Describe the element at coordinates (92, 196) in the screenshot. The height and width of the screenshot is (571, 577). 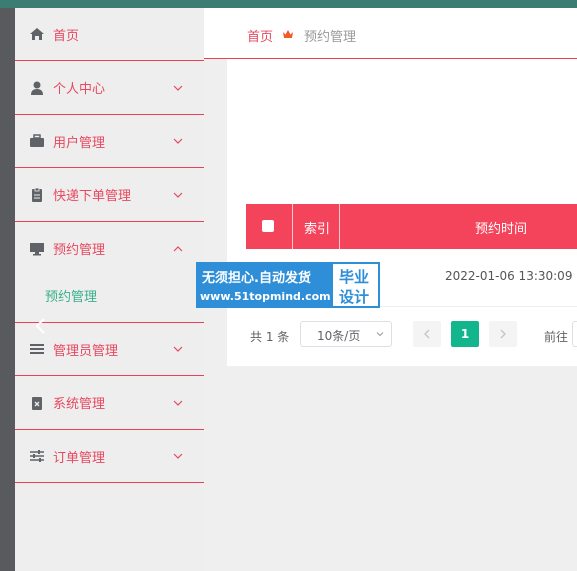
I see `sidebar-item-label: 快递下单管理` at that location.